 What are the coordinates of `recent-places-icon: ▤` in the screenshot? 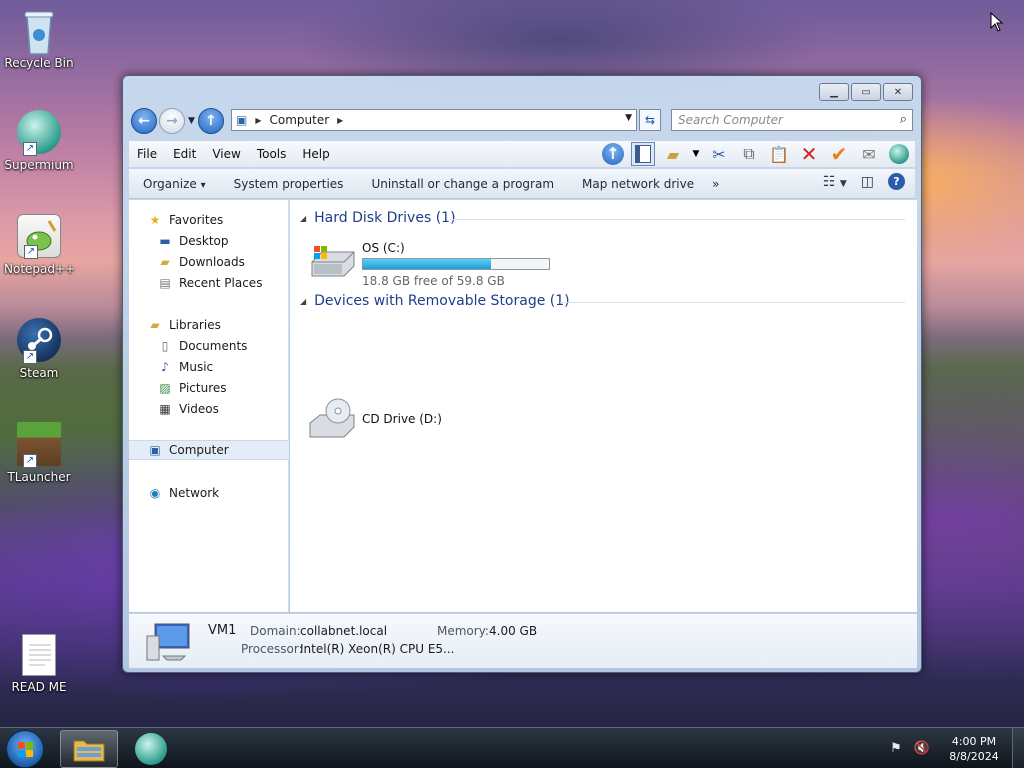 It's located at (165, 283).